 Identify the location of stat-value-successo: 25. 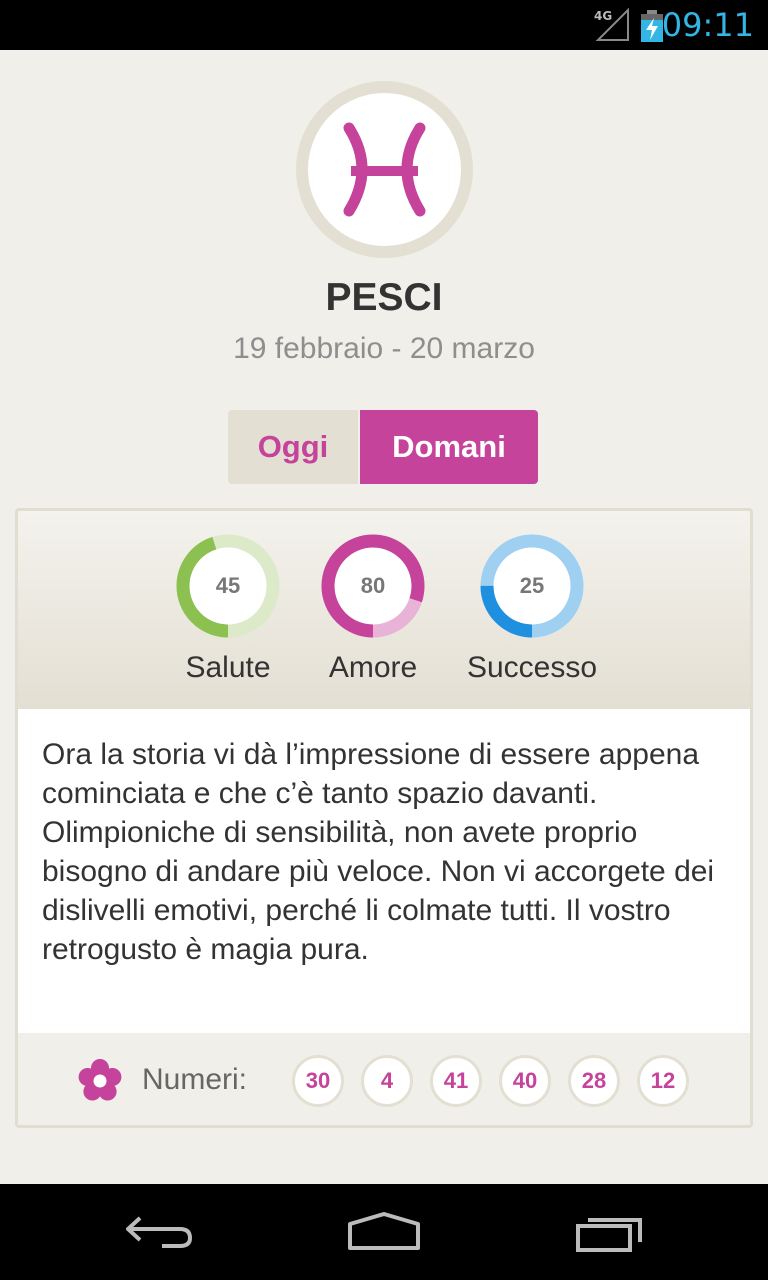
(532, 585).